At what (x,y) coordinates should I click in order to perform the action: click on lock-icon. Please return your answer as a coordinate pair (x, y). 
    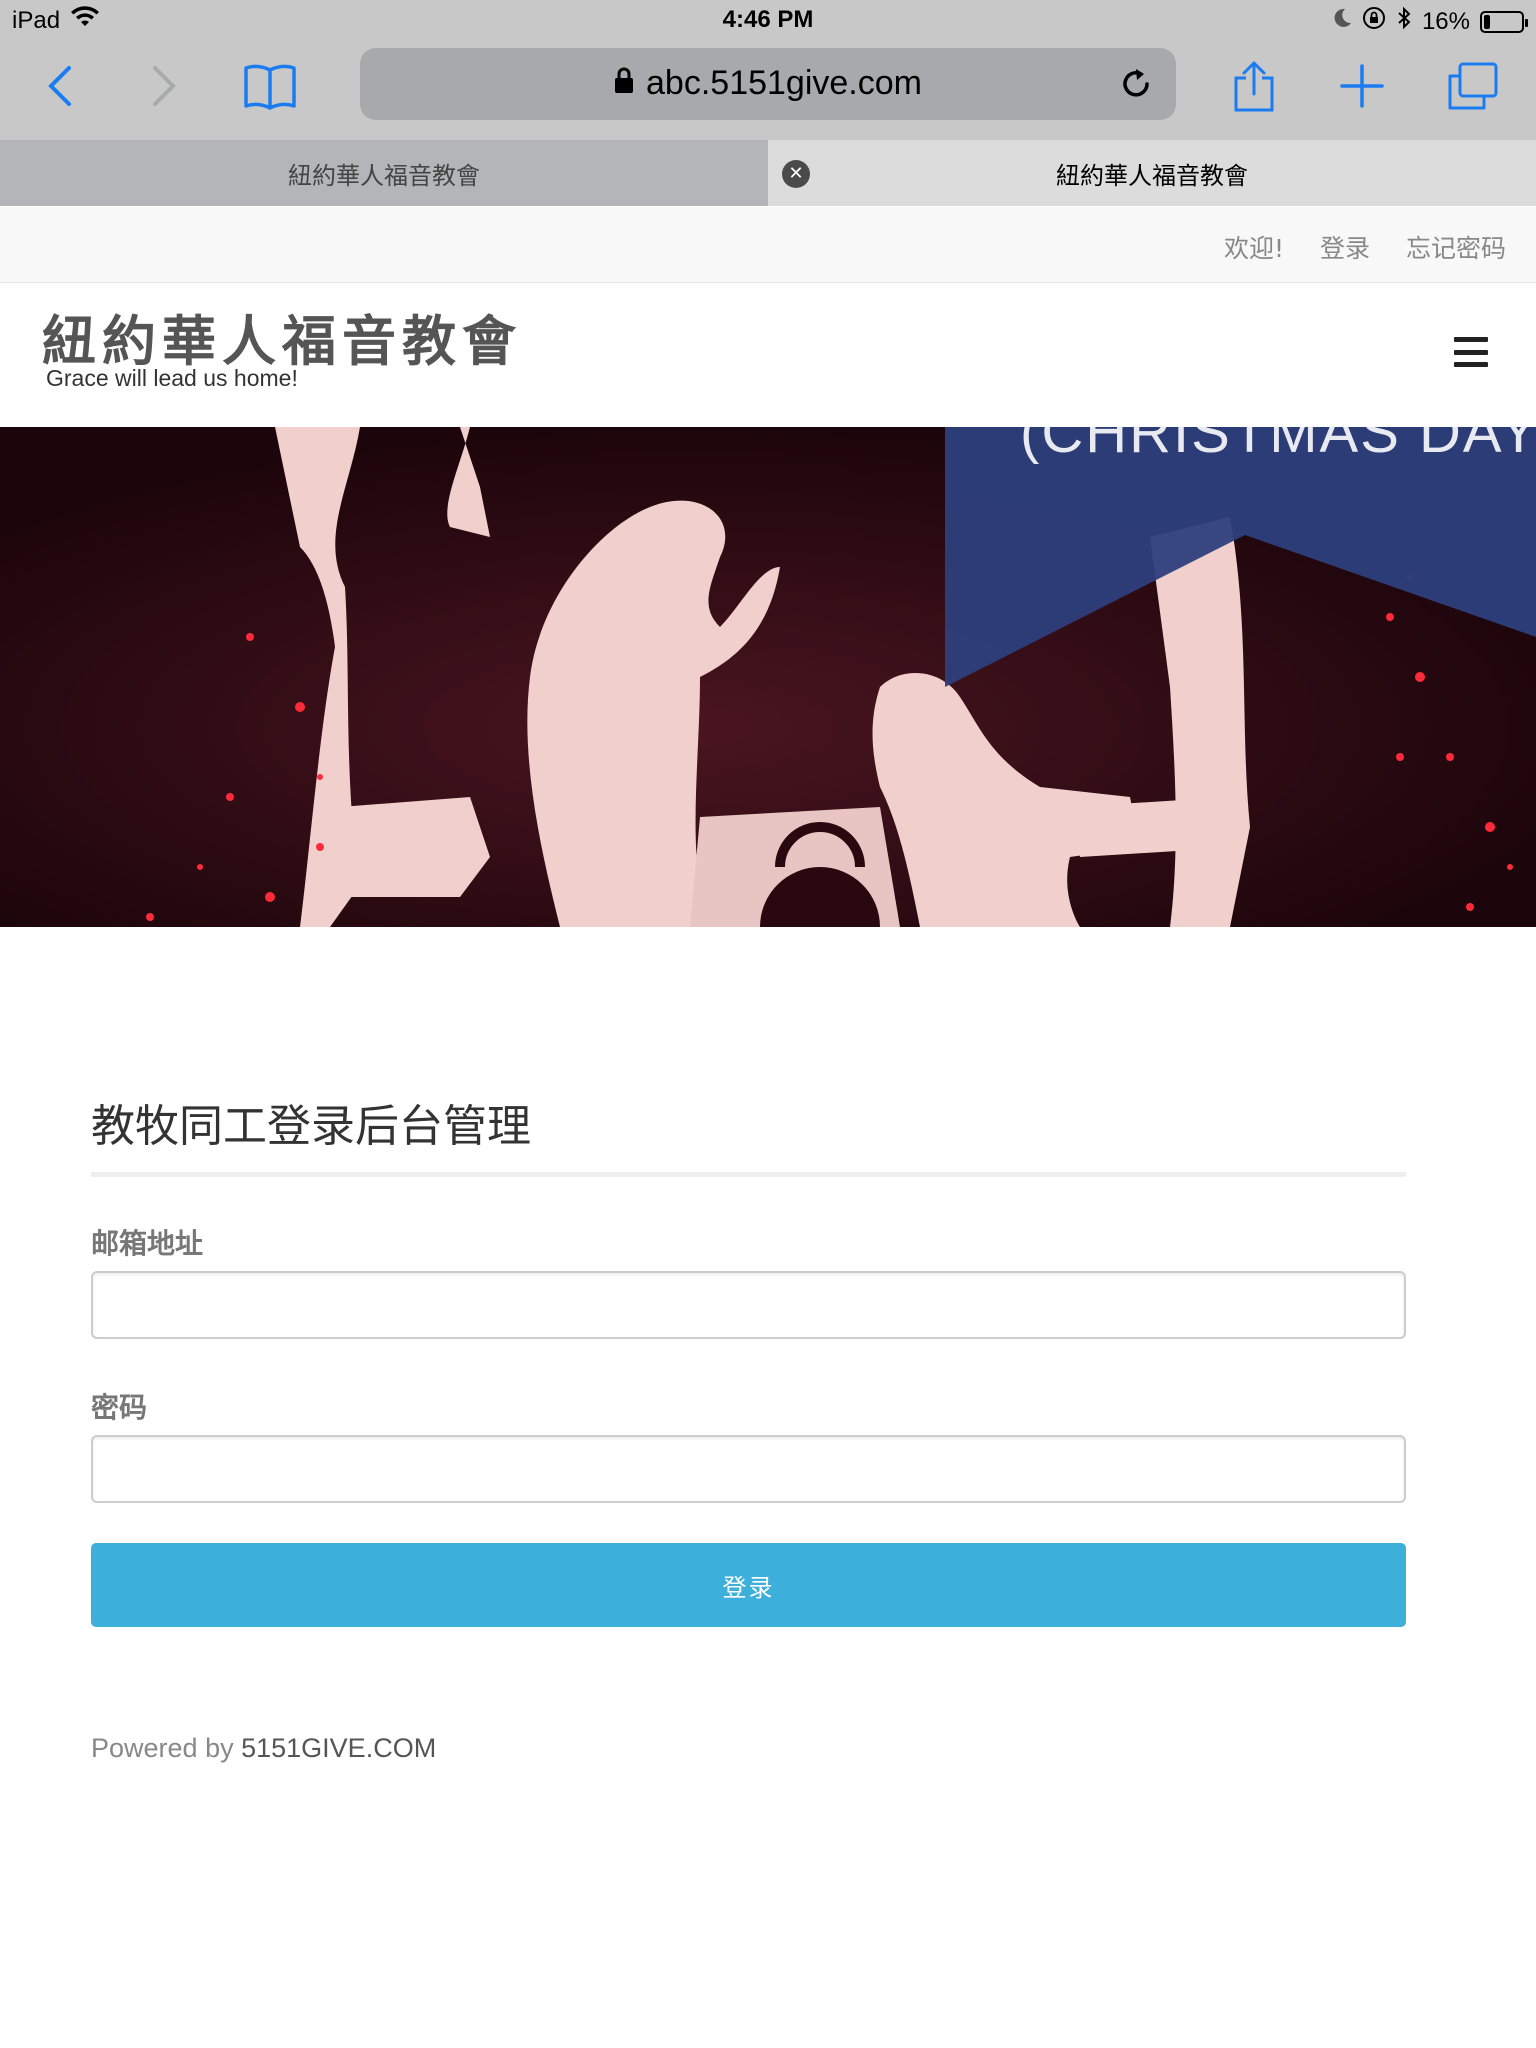
    Looking at the image, I should click on (624, 83).